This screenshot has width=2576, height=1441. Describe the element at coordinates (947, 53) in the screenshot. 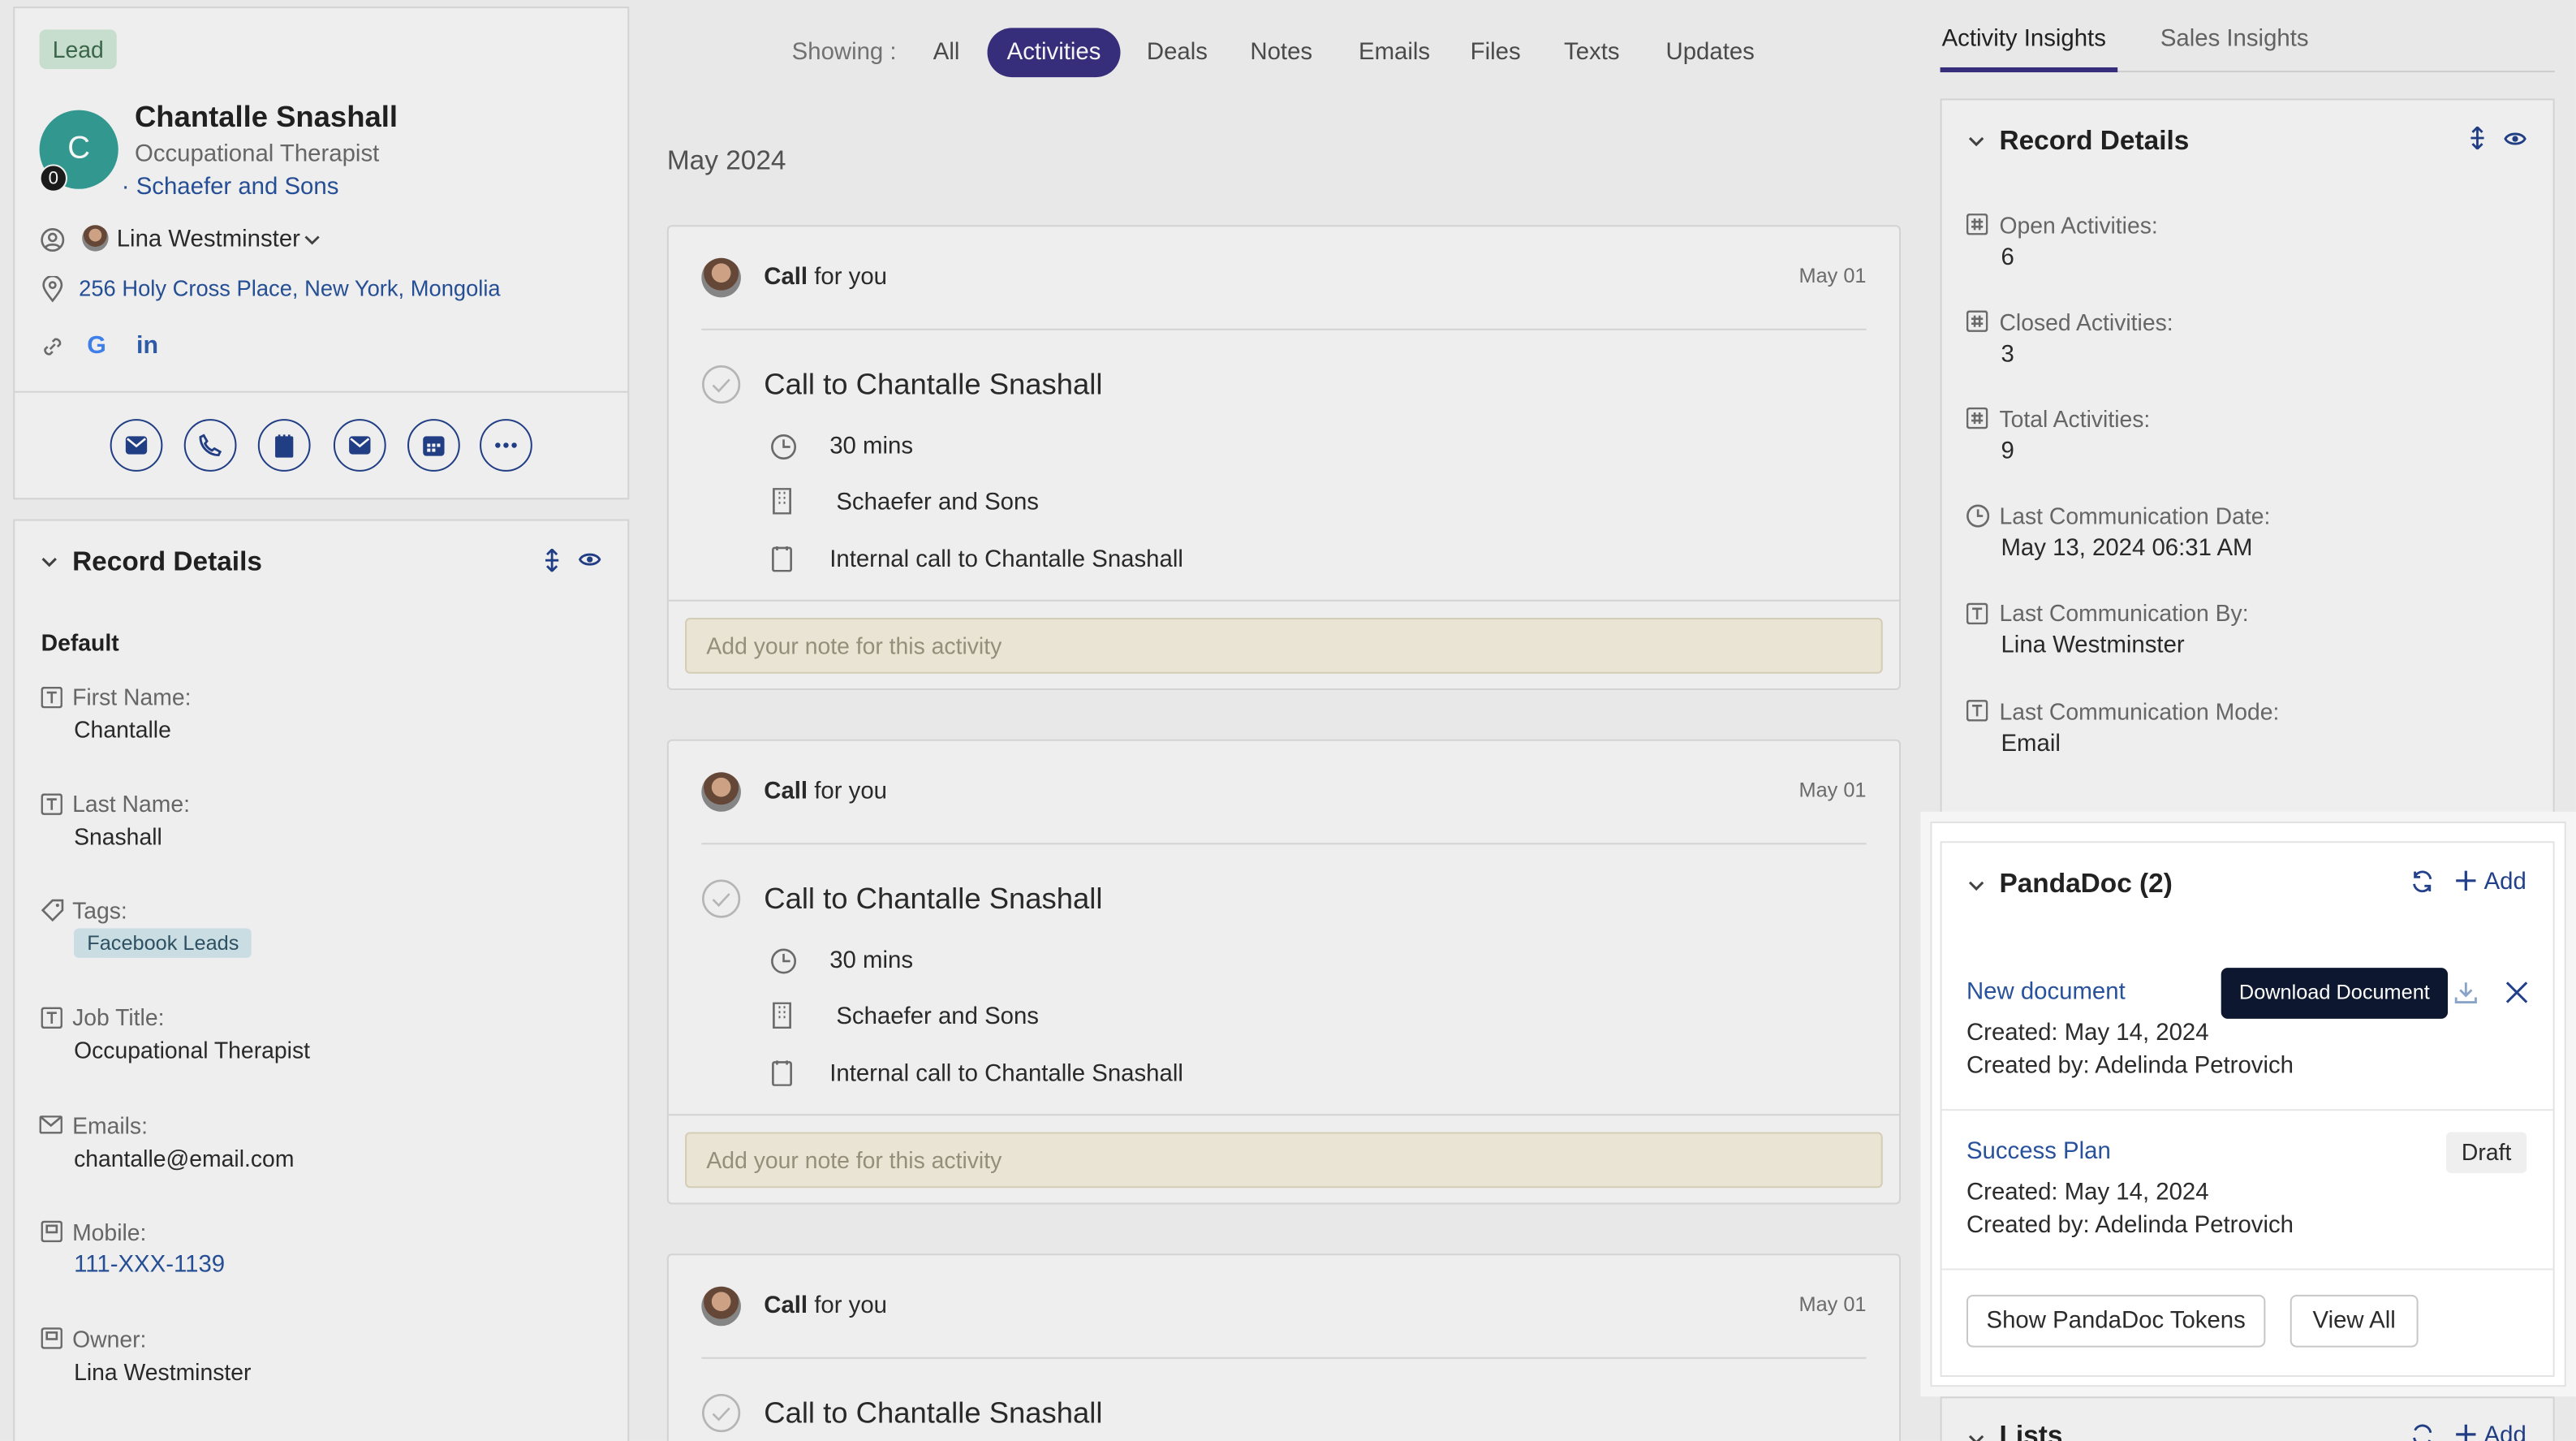

I see `filter-all: All` at that location.